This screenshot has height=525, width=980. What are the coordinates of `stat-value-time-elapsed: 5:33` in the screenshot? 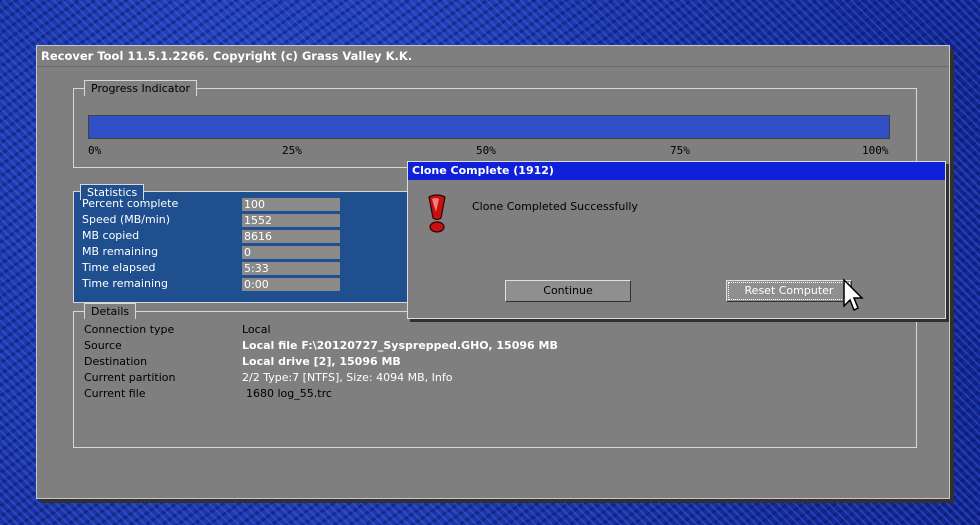 It's located at (291, 268).